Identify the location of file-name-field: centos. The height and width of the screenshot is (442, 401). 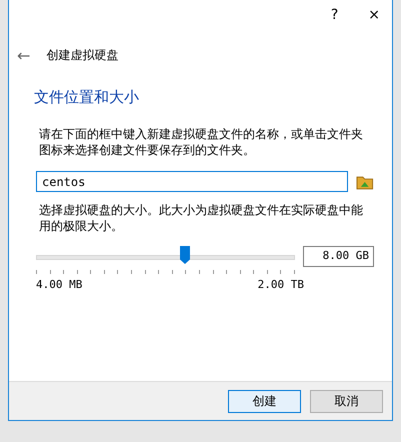
(192, 181).